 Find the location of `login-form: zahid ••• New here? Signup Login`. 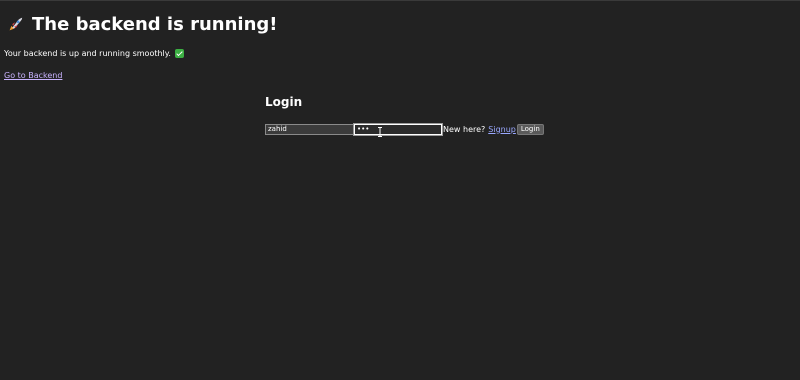

login-form: zahid ••• New here? Signup Login is located at coordinates (404, 129).